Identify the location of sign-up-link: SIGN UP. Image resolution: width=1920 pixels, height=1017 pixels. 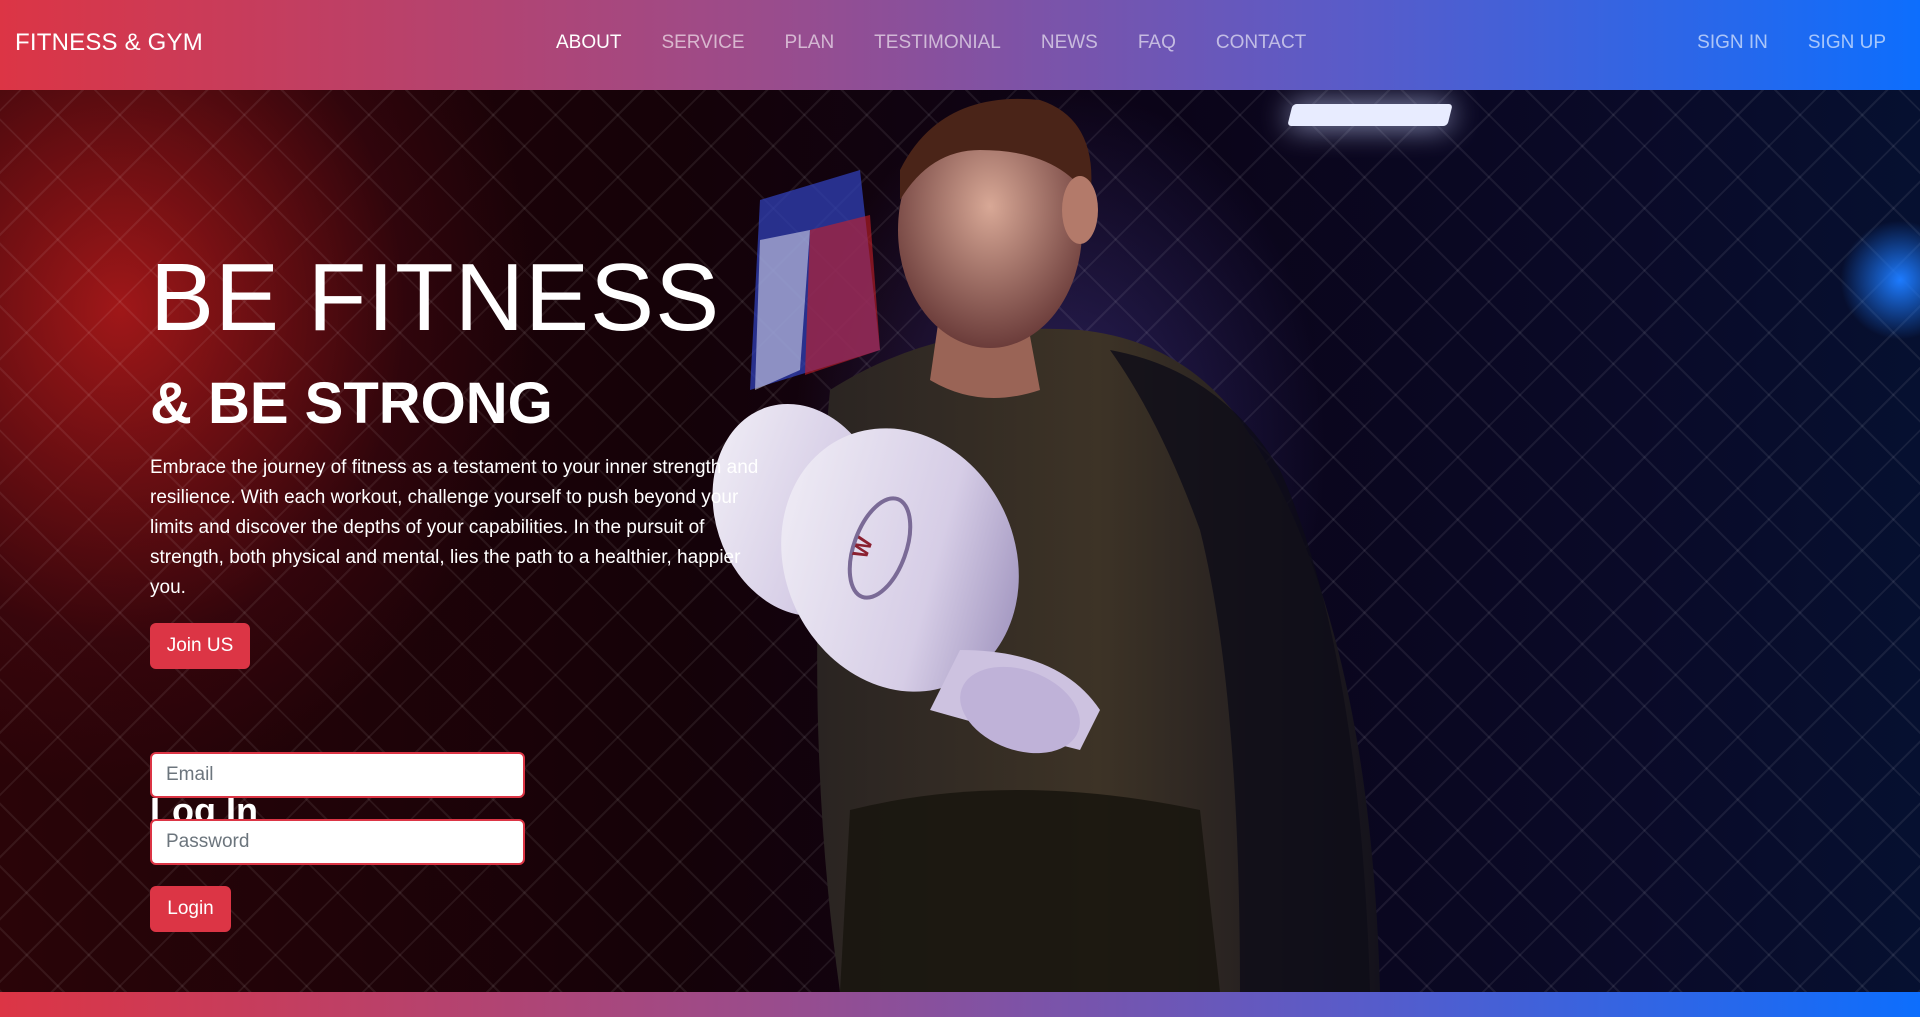
(1847, 43).